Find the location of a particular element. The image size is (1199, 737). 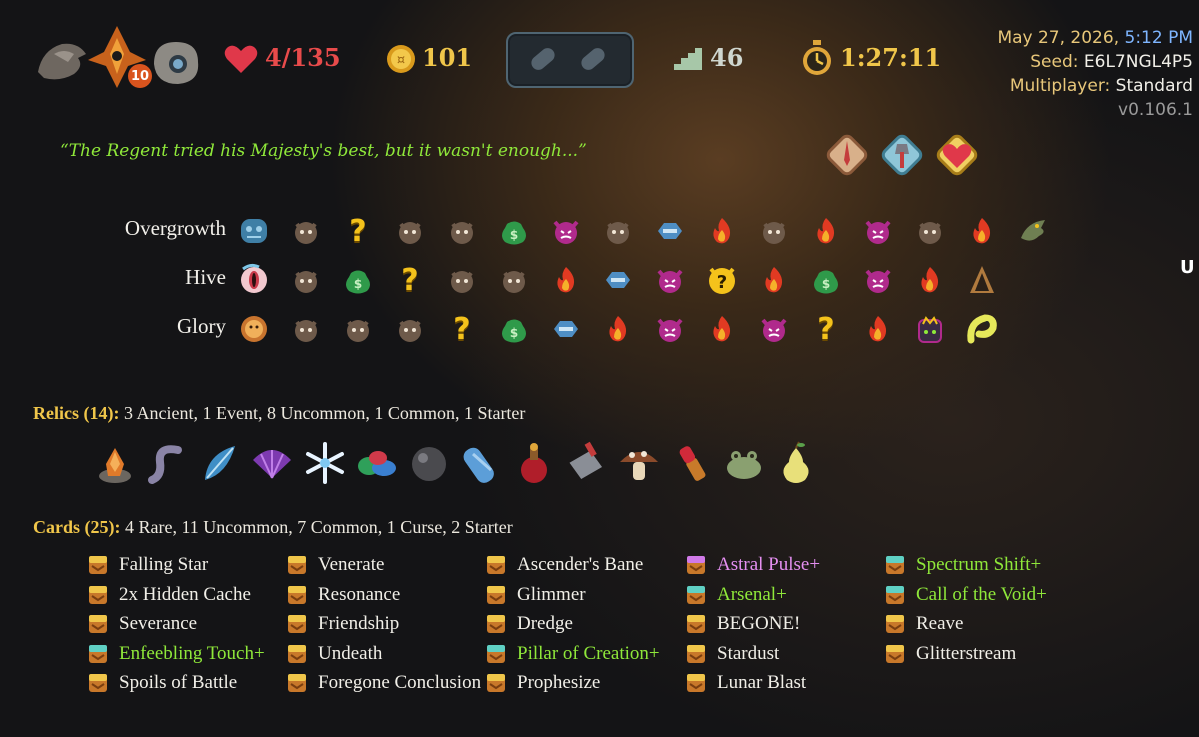

card-entry: Dredge is located at coordinates (529, 624).